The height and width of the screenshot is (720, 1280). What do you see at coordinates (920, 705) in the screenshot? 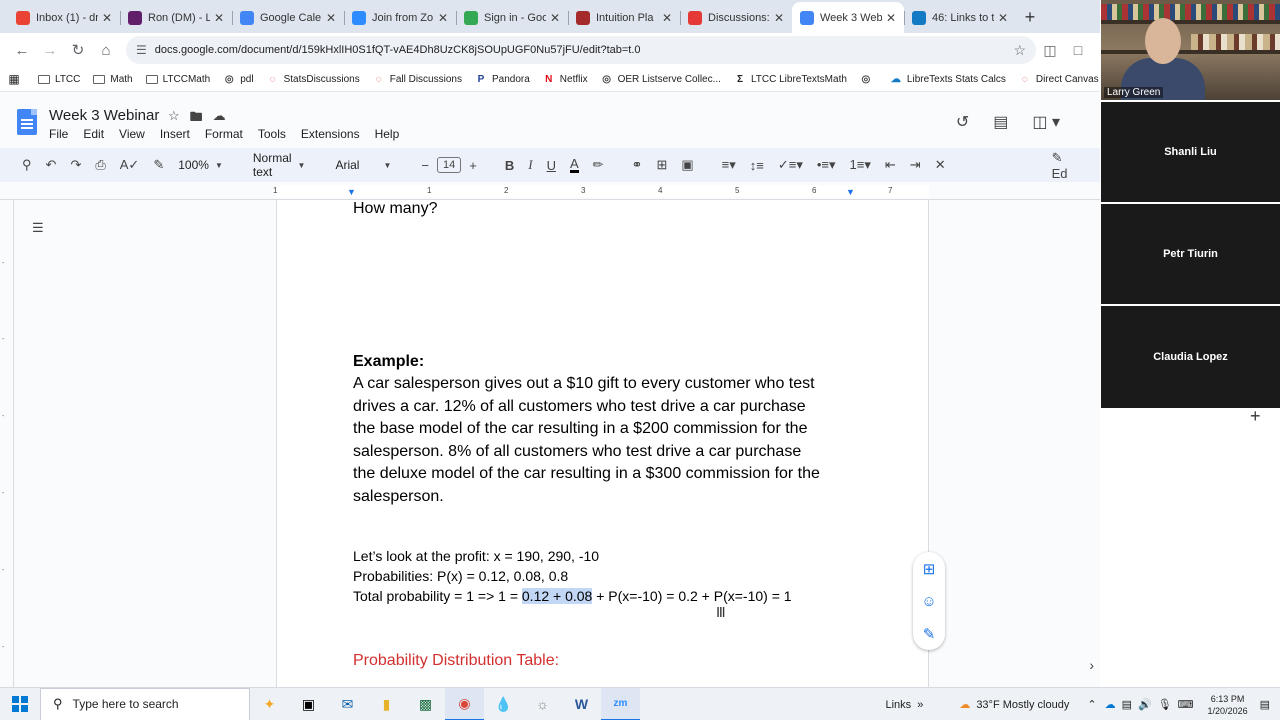
I see `chevron-right-icon: »` at bounding box center [920, 705].